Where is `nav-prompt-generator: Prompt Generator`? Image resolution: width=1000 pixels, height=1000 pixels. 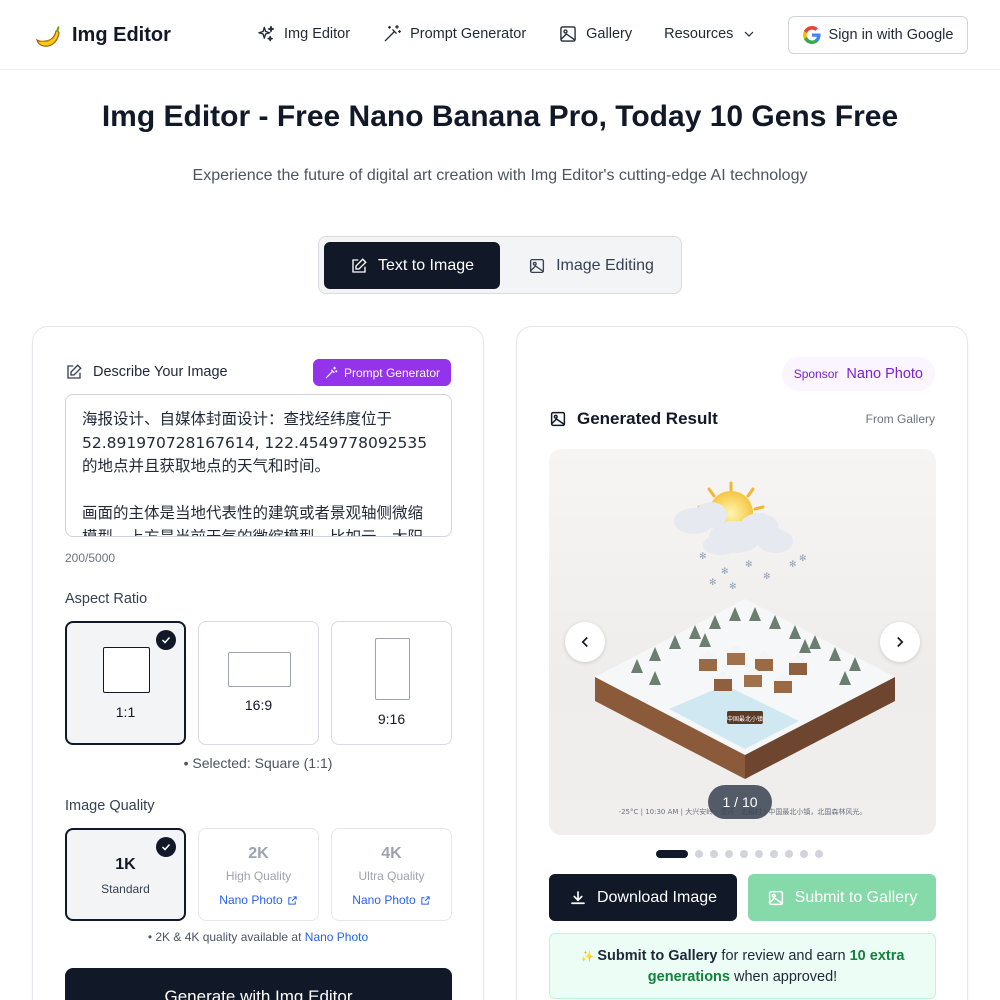 nav-prompt-generator: Prompt Generator is located at coordinates (454, 34).